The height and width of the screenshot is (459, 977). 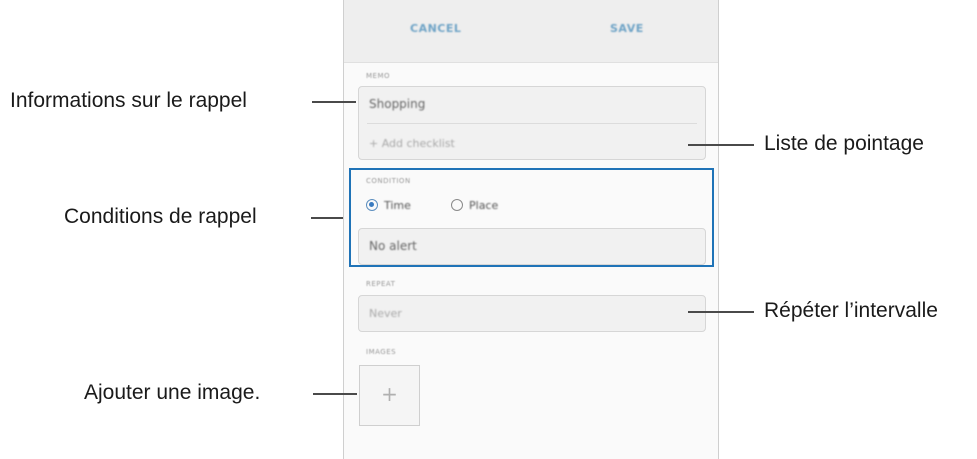 I want to click on callout-line-image, so click(x=335, y=394).